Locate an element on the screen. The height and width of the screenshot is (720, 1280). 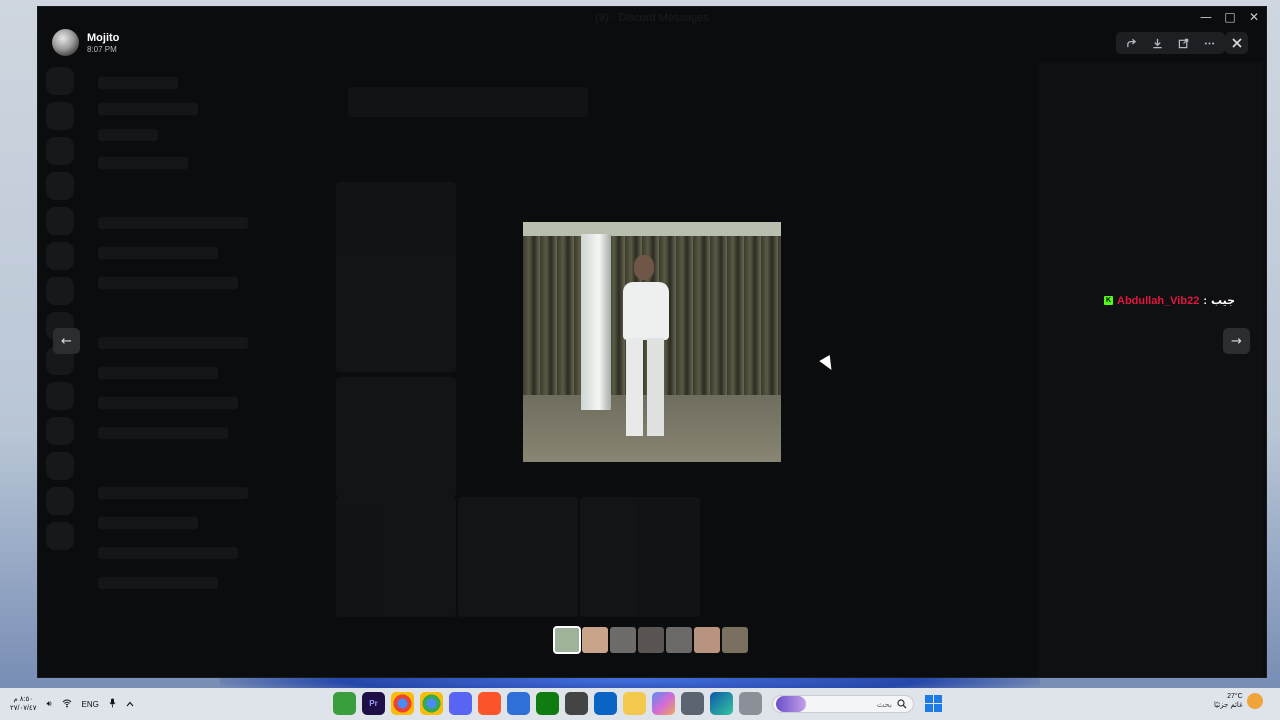
message-timestamp: 8:07 PM is located at coordinates (102, 49).